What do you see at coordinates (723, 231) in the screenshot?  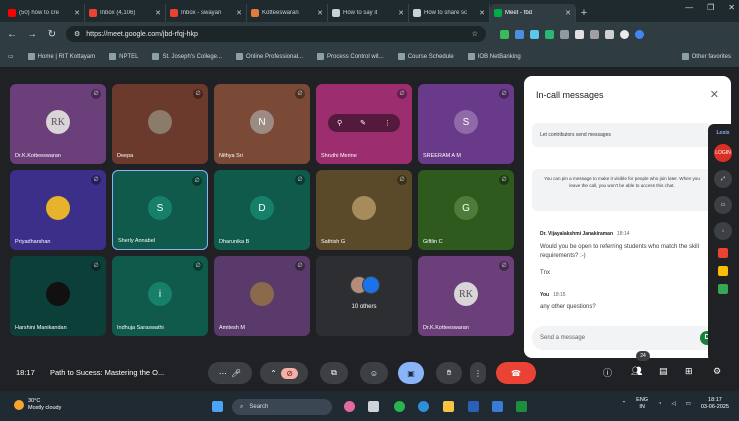 I see `download-icon: ↓` at bounding box center [723, 231].